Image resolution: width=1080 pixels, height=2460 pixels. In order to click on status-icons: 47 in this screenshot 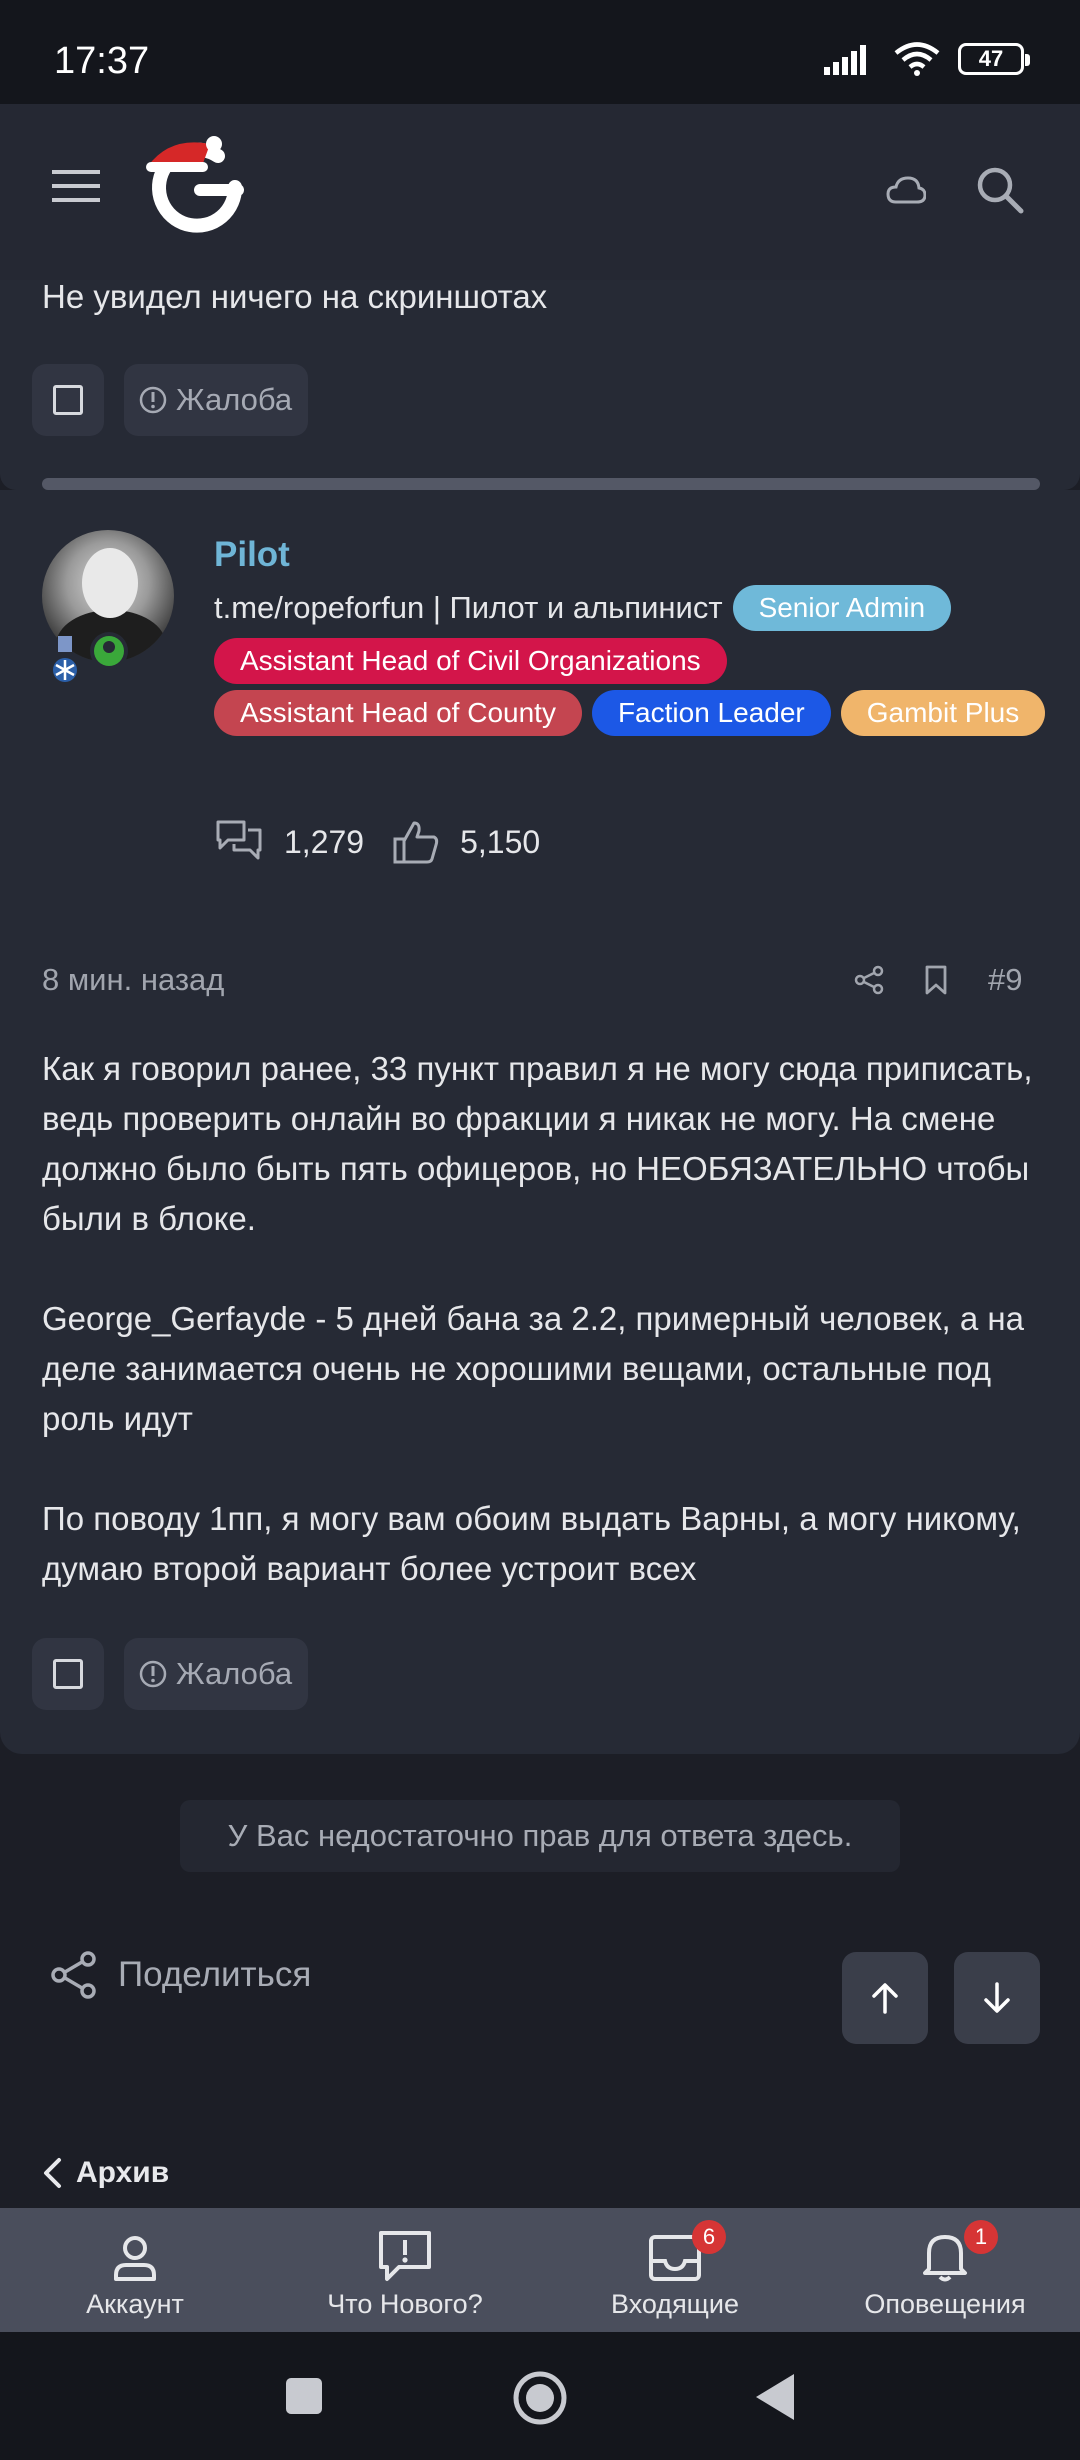, I will do `click(927, 59)`.